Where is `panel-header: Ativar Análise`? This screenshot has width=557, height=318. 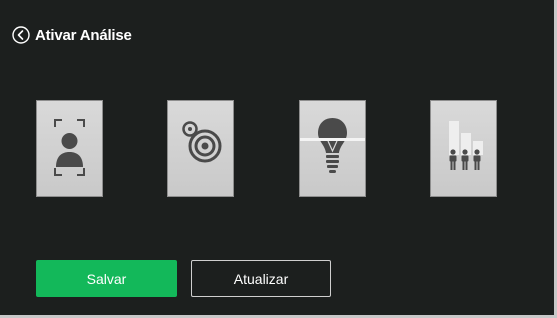
panel-header: Ativar Análise is located at coordinates (72, 35).